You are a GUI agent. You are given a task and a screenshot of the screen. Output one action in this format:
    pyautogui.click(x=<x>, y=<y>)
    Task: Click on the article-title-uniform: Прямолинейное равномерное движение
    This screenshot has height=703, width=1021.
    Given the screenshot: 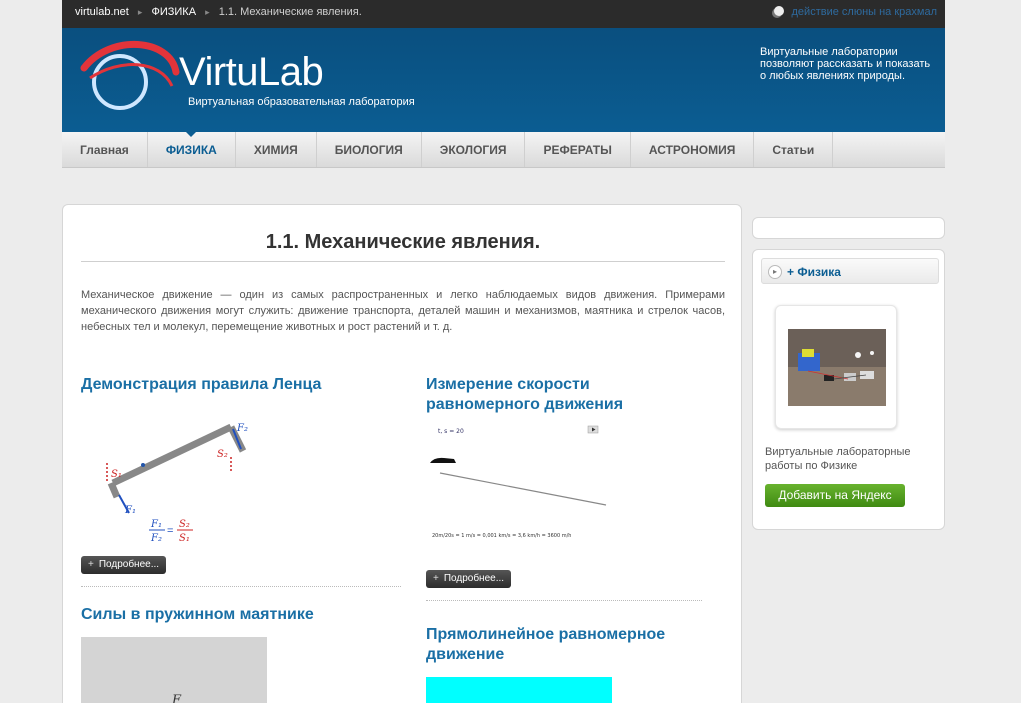 What is the action you would take?
    pyautogui.click(x=564, y=645)
    